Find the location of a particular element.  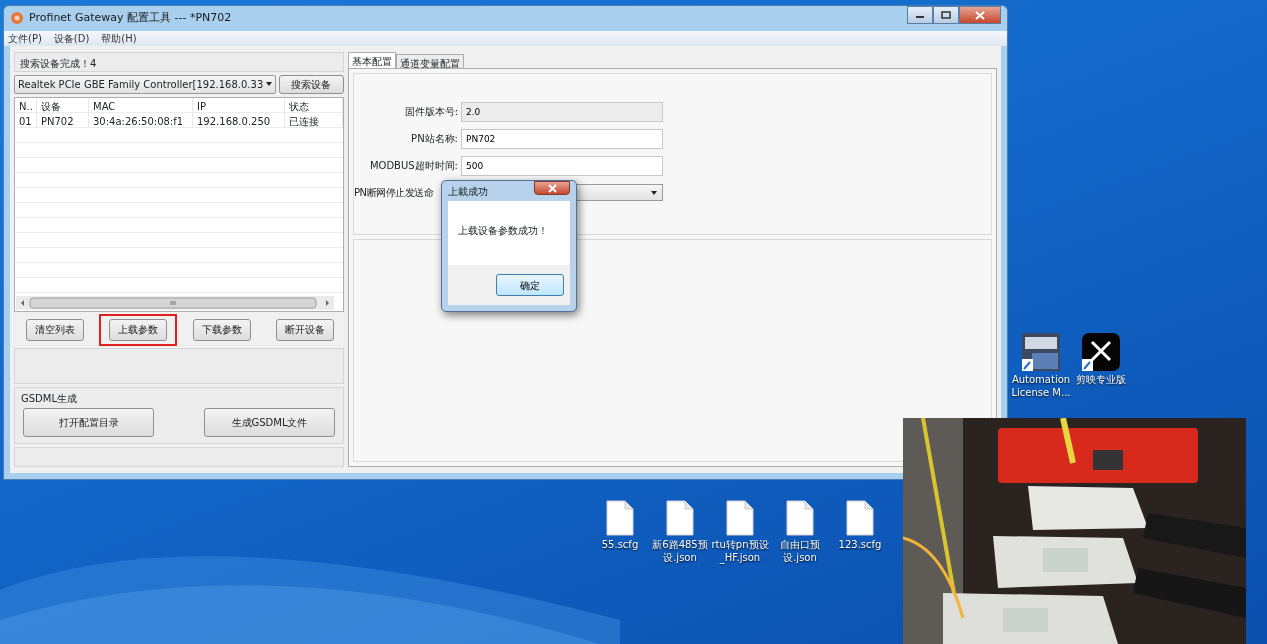

maximize-button is located at coordinates (946, 15).